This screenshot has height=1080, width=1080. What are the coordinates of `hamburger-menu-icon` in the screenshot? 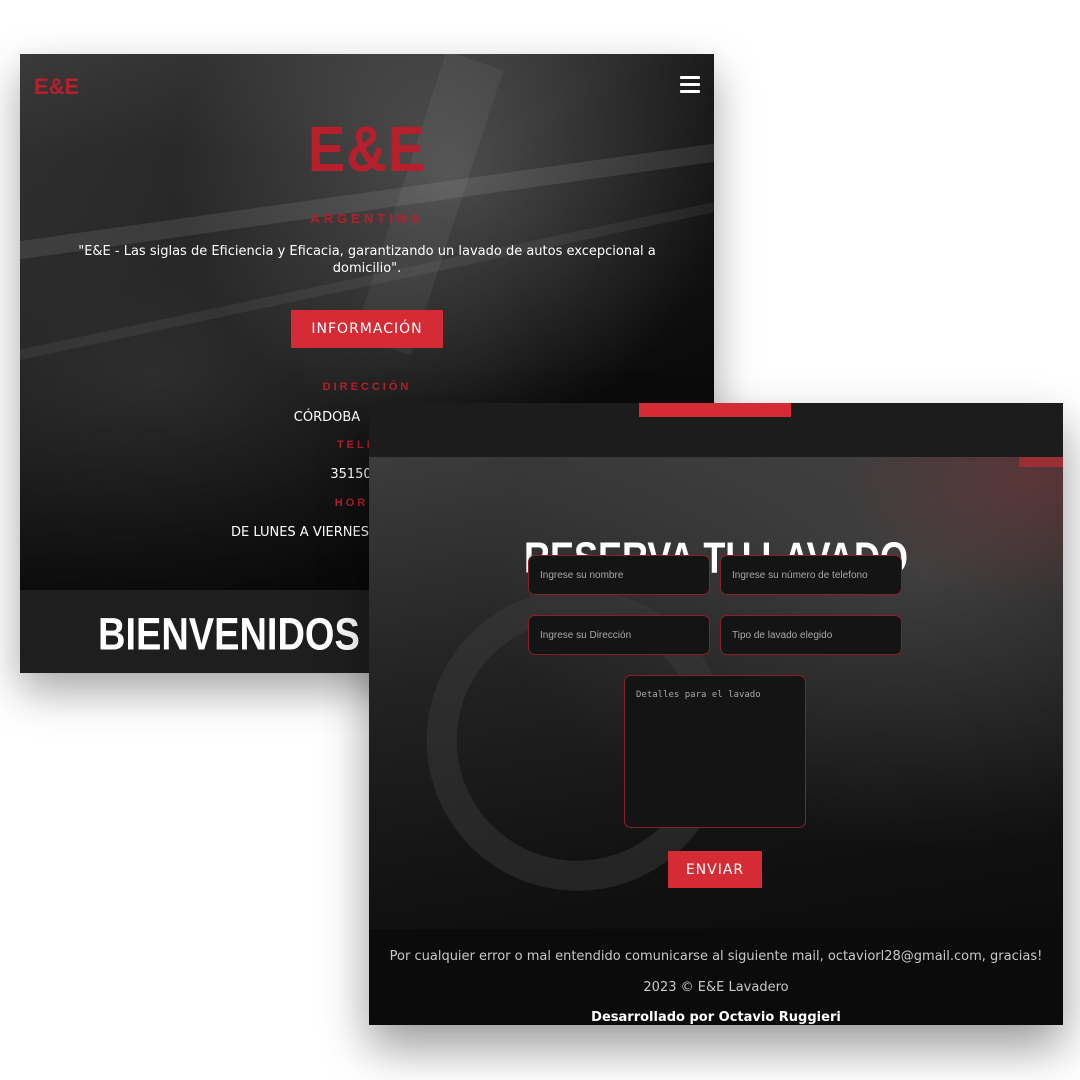 It's located at (690, 85).